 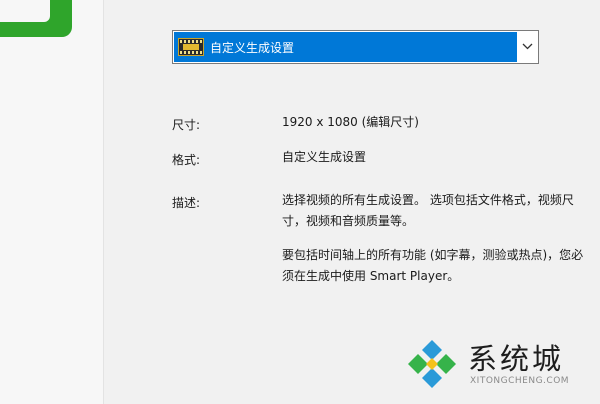 I want to click on format-label: 格式:, so click(x=186, y=160).